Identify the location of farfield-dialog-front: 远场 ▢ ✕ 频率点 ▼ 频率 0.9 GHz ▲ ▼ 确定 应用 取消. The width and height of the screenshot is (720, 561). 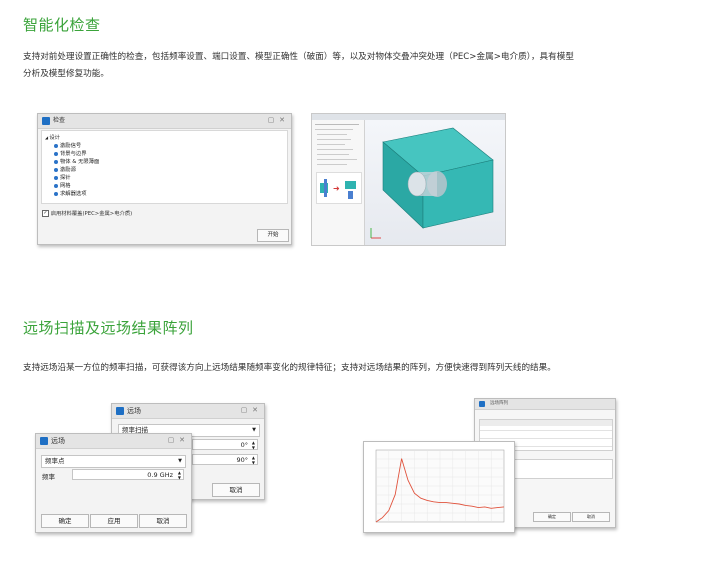
(113, 483).